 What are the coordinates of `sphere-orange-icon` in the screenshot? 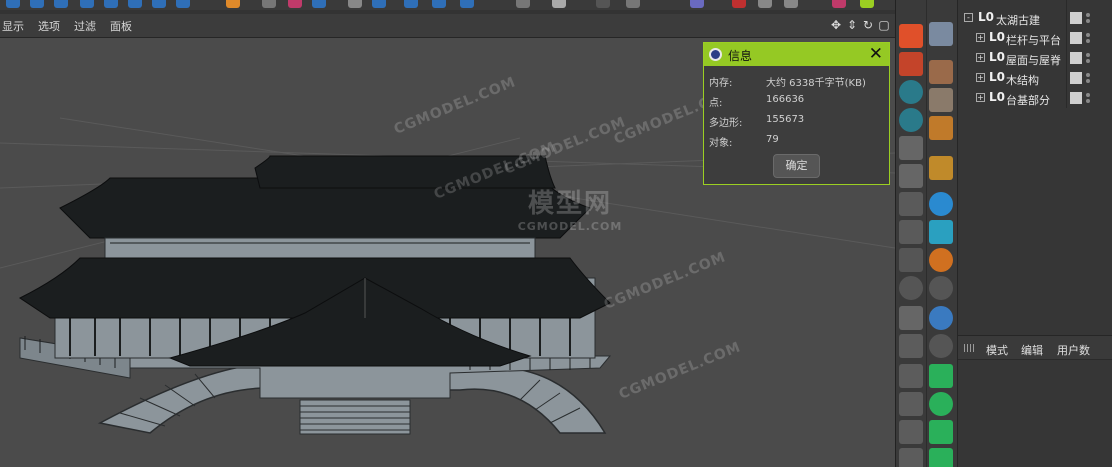 It's located at (941, 260).